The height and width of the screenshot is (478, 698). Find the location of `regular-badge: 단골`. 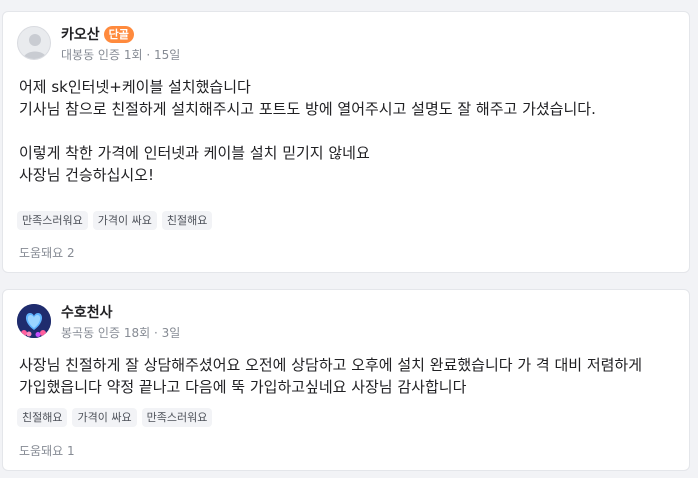

regular-badge: 단골 is located at coordinates (118, 34).